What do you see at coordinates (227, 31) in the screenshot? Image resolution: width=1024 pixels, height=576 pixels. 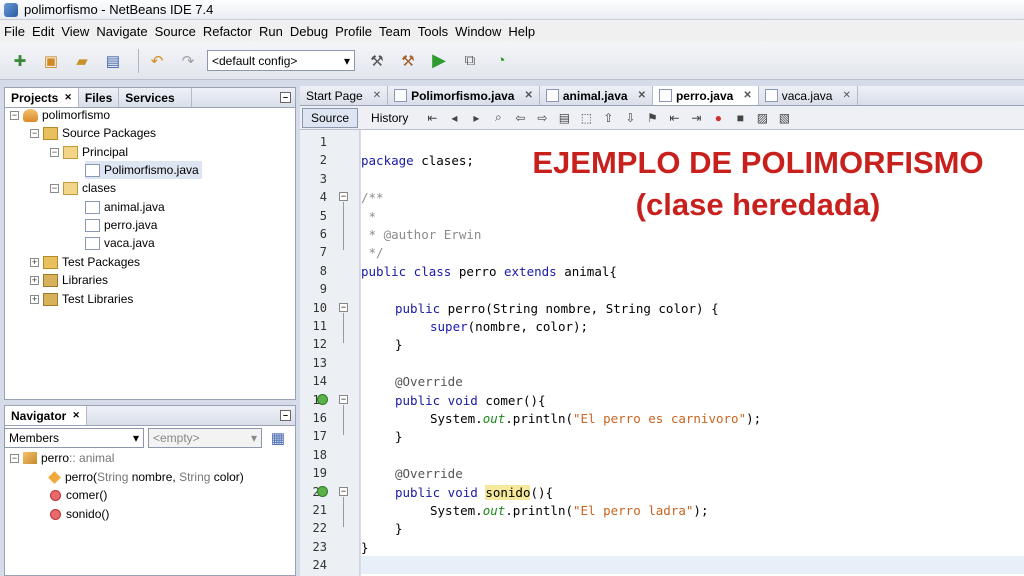 I see `menu-refactor: Refactor` at bounding box center [227, 31].